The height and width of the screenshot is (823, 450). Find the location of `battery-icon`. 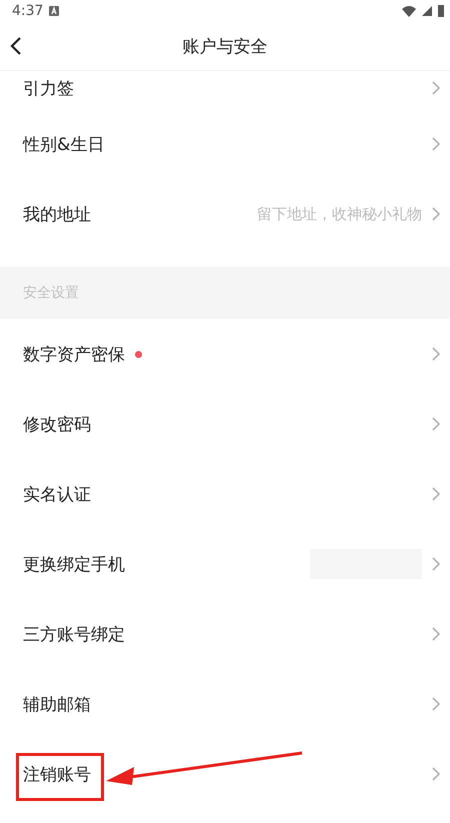

battery-icon is located at coordinates (441, 11).